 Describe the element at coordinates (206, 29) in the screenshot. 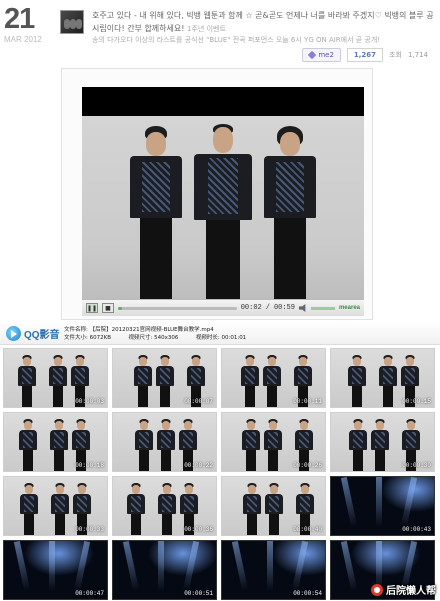

I see `post-title-sub: 1주년 이벤트` at that location.